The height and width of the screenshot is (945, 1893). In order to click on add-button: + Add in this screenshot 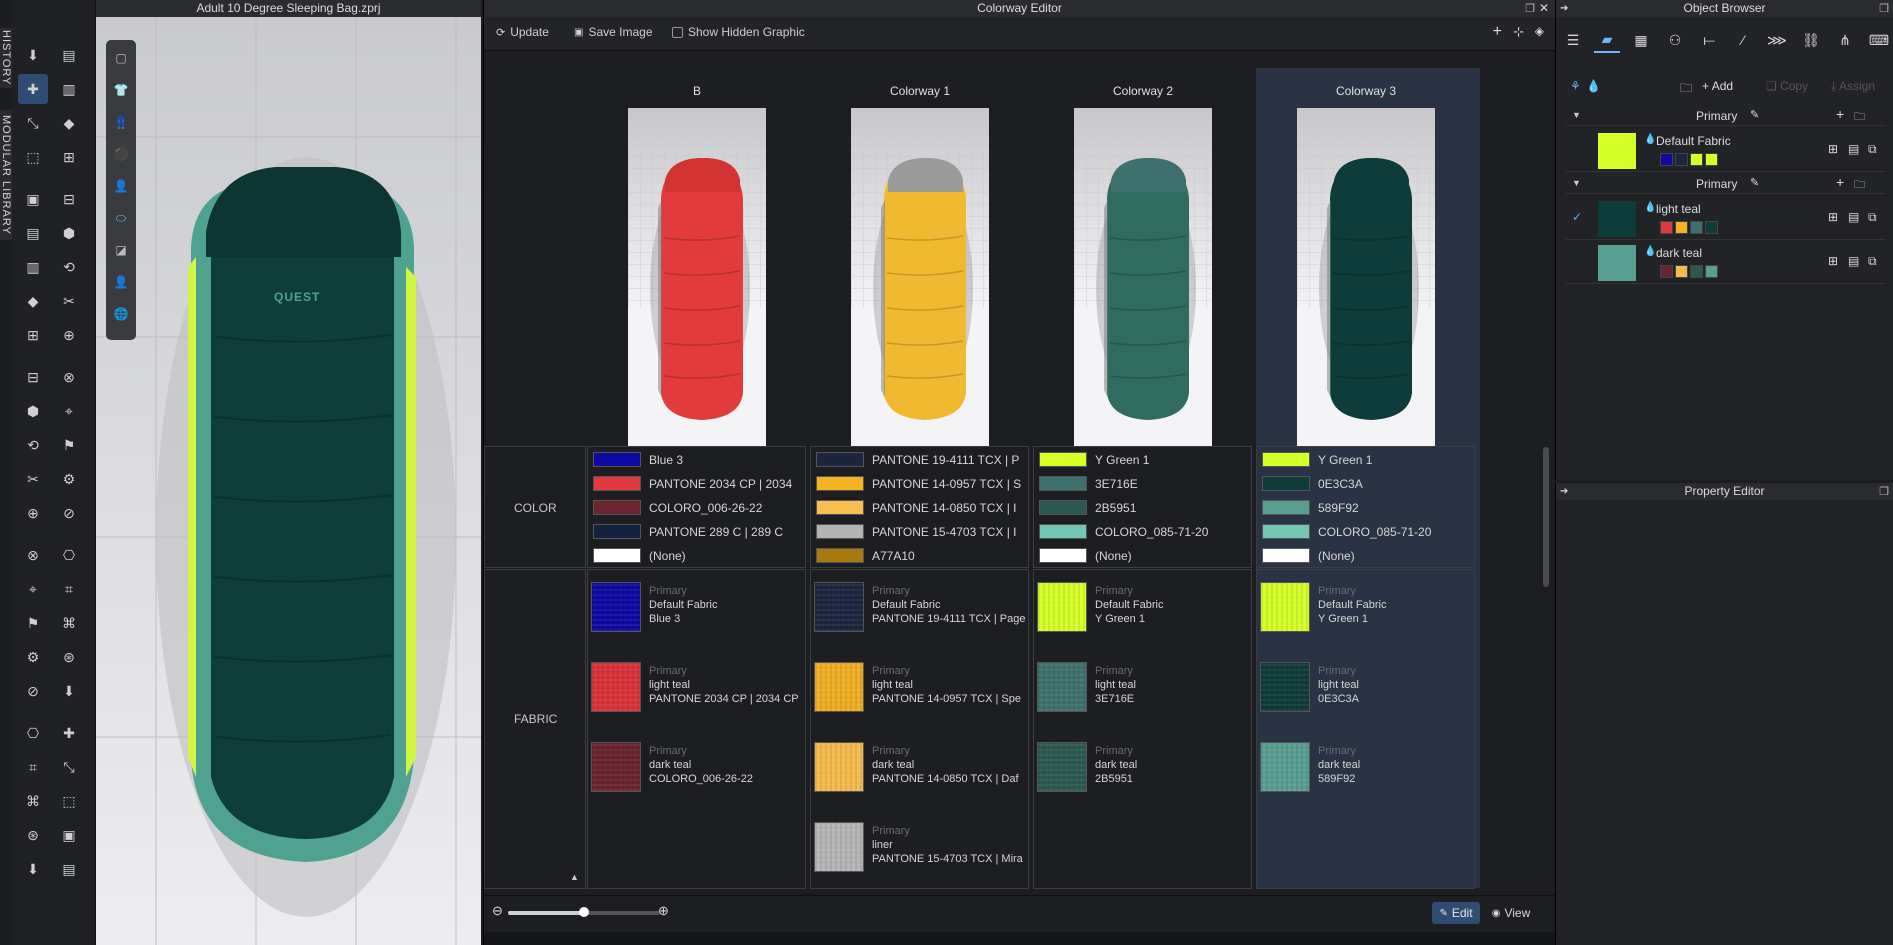, I will do `click(1717, 86)`.